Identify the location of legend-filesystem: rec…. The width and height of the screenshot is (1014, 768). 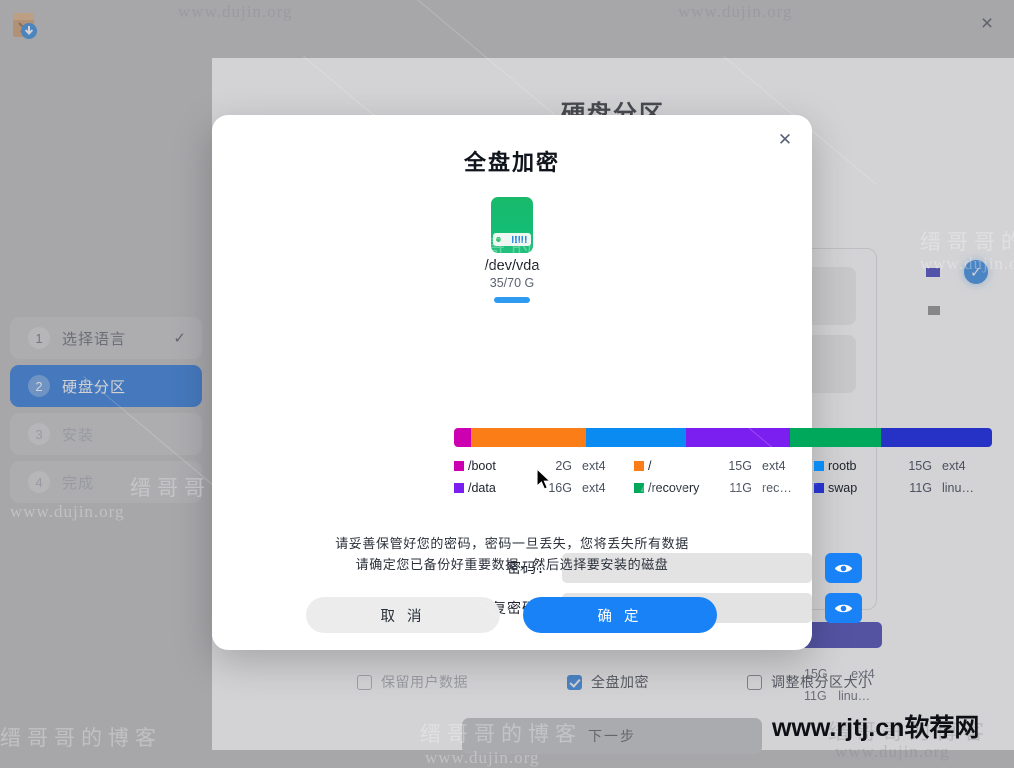
(777, 488).